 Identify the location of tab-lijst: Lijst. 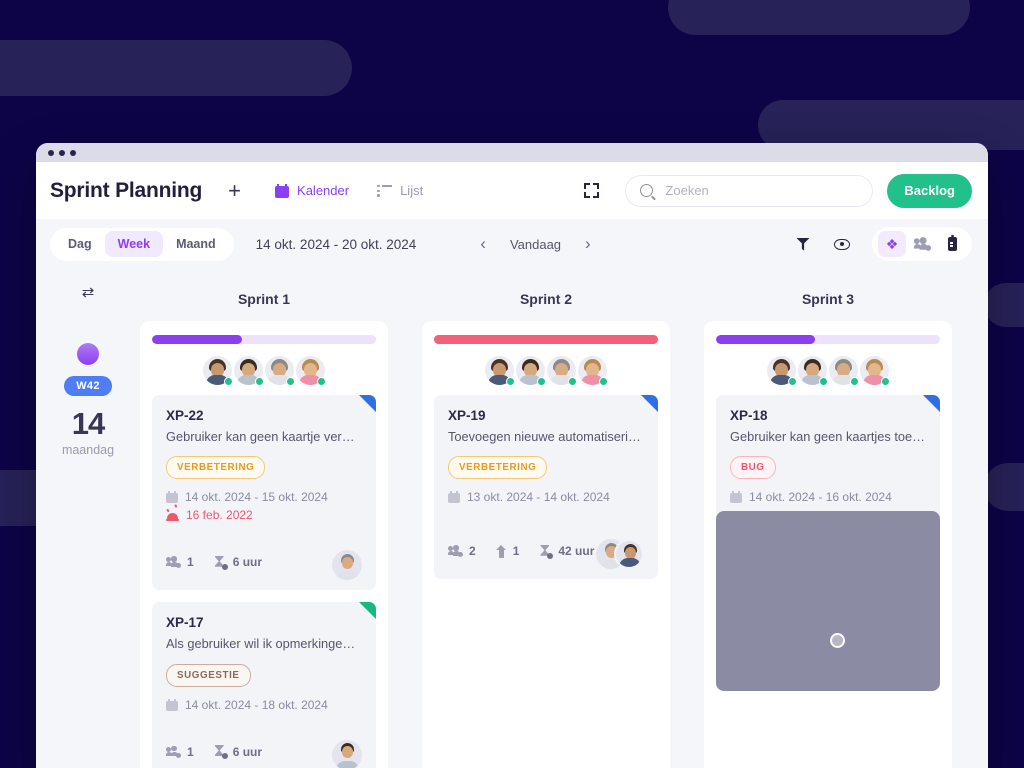
(400, 190).